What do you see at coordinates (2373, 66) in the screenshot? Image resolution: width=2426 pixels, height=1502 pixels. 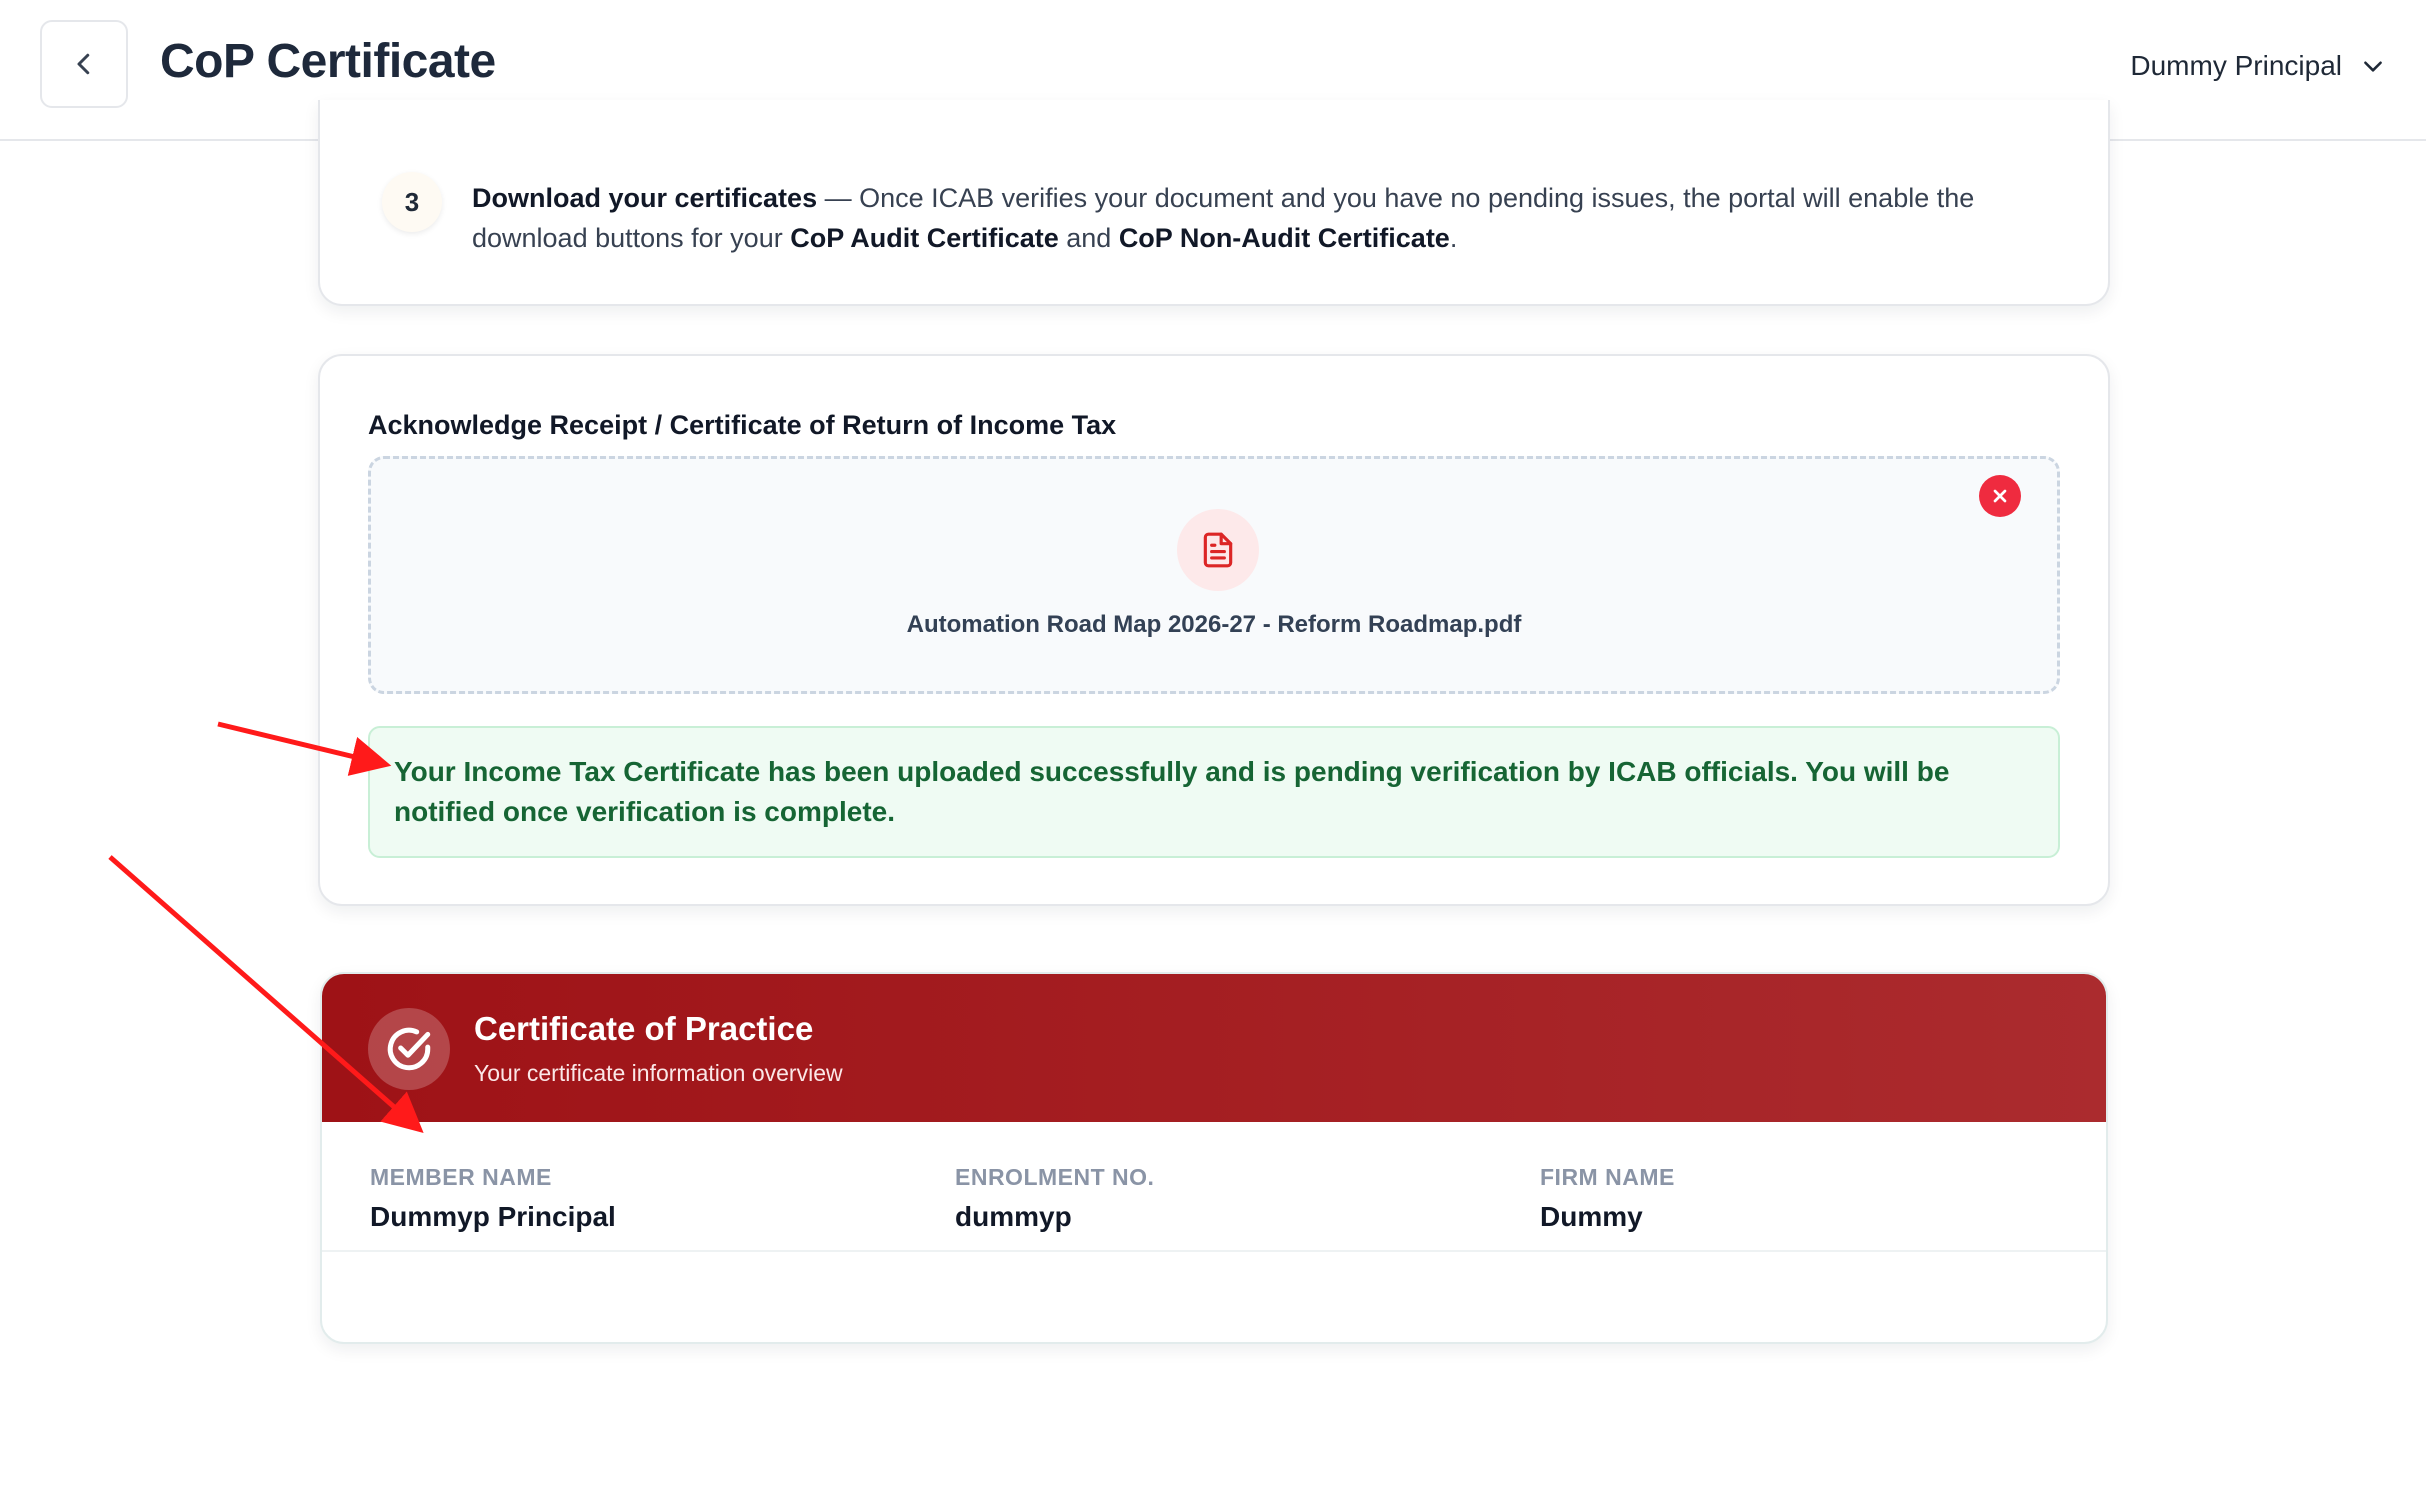 I see `chevron-down-icon` at bounding box center [2373, 66].